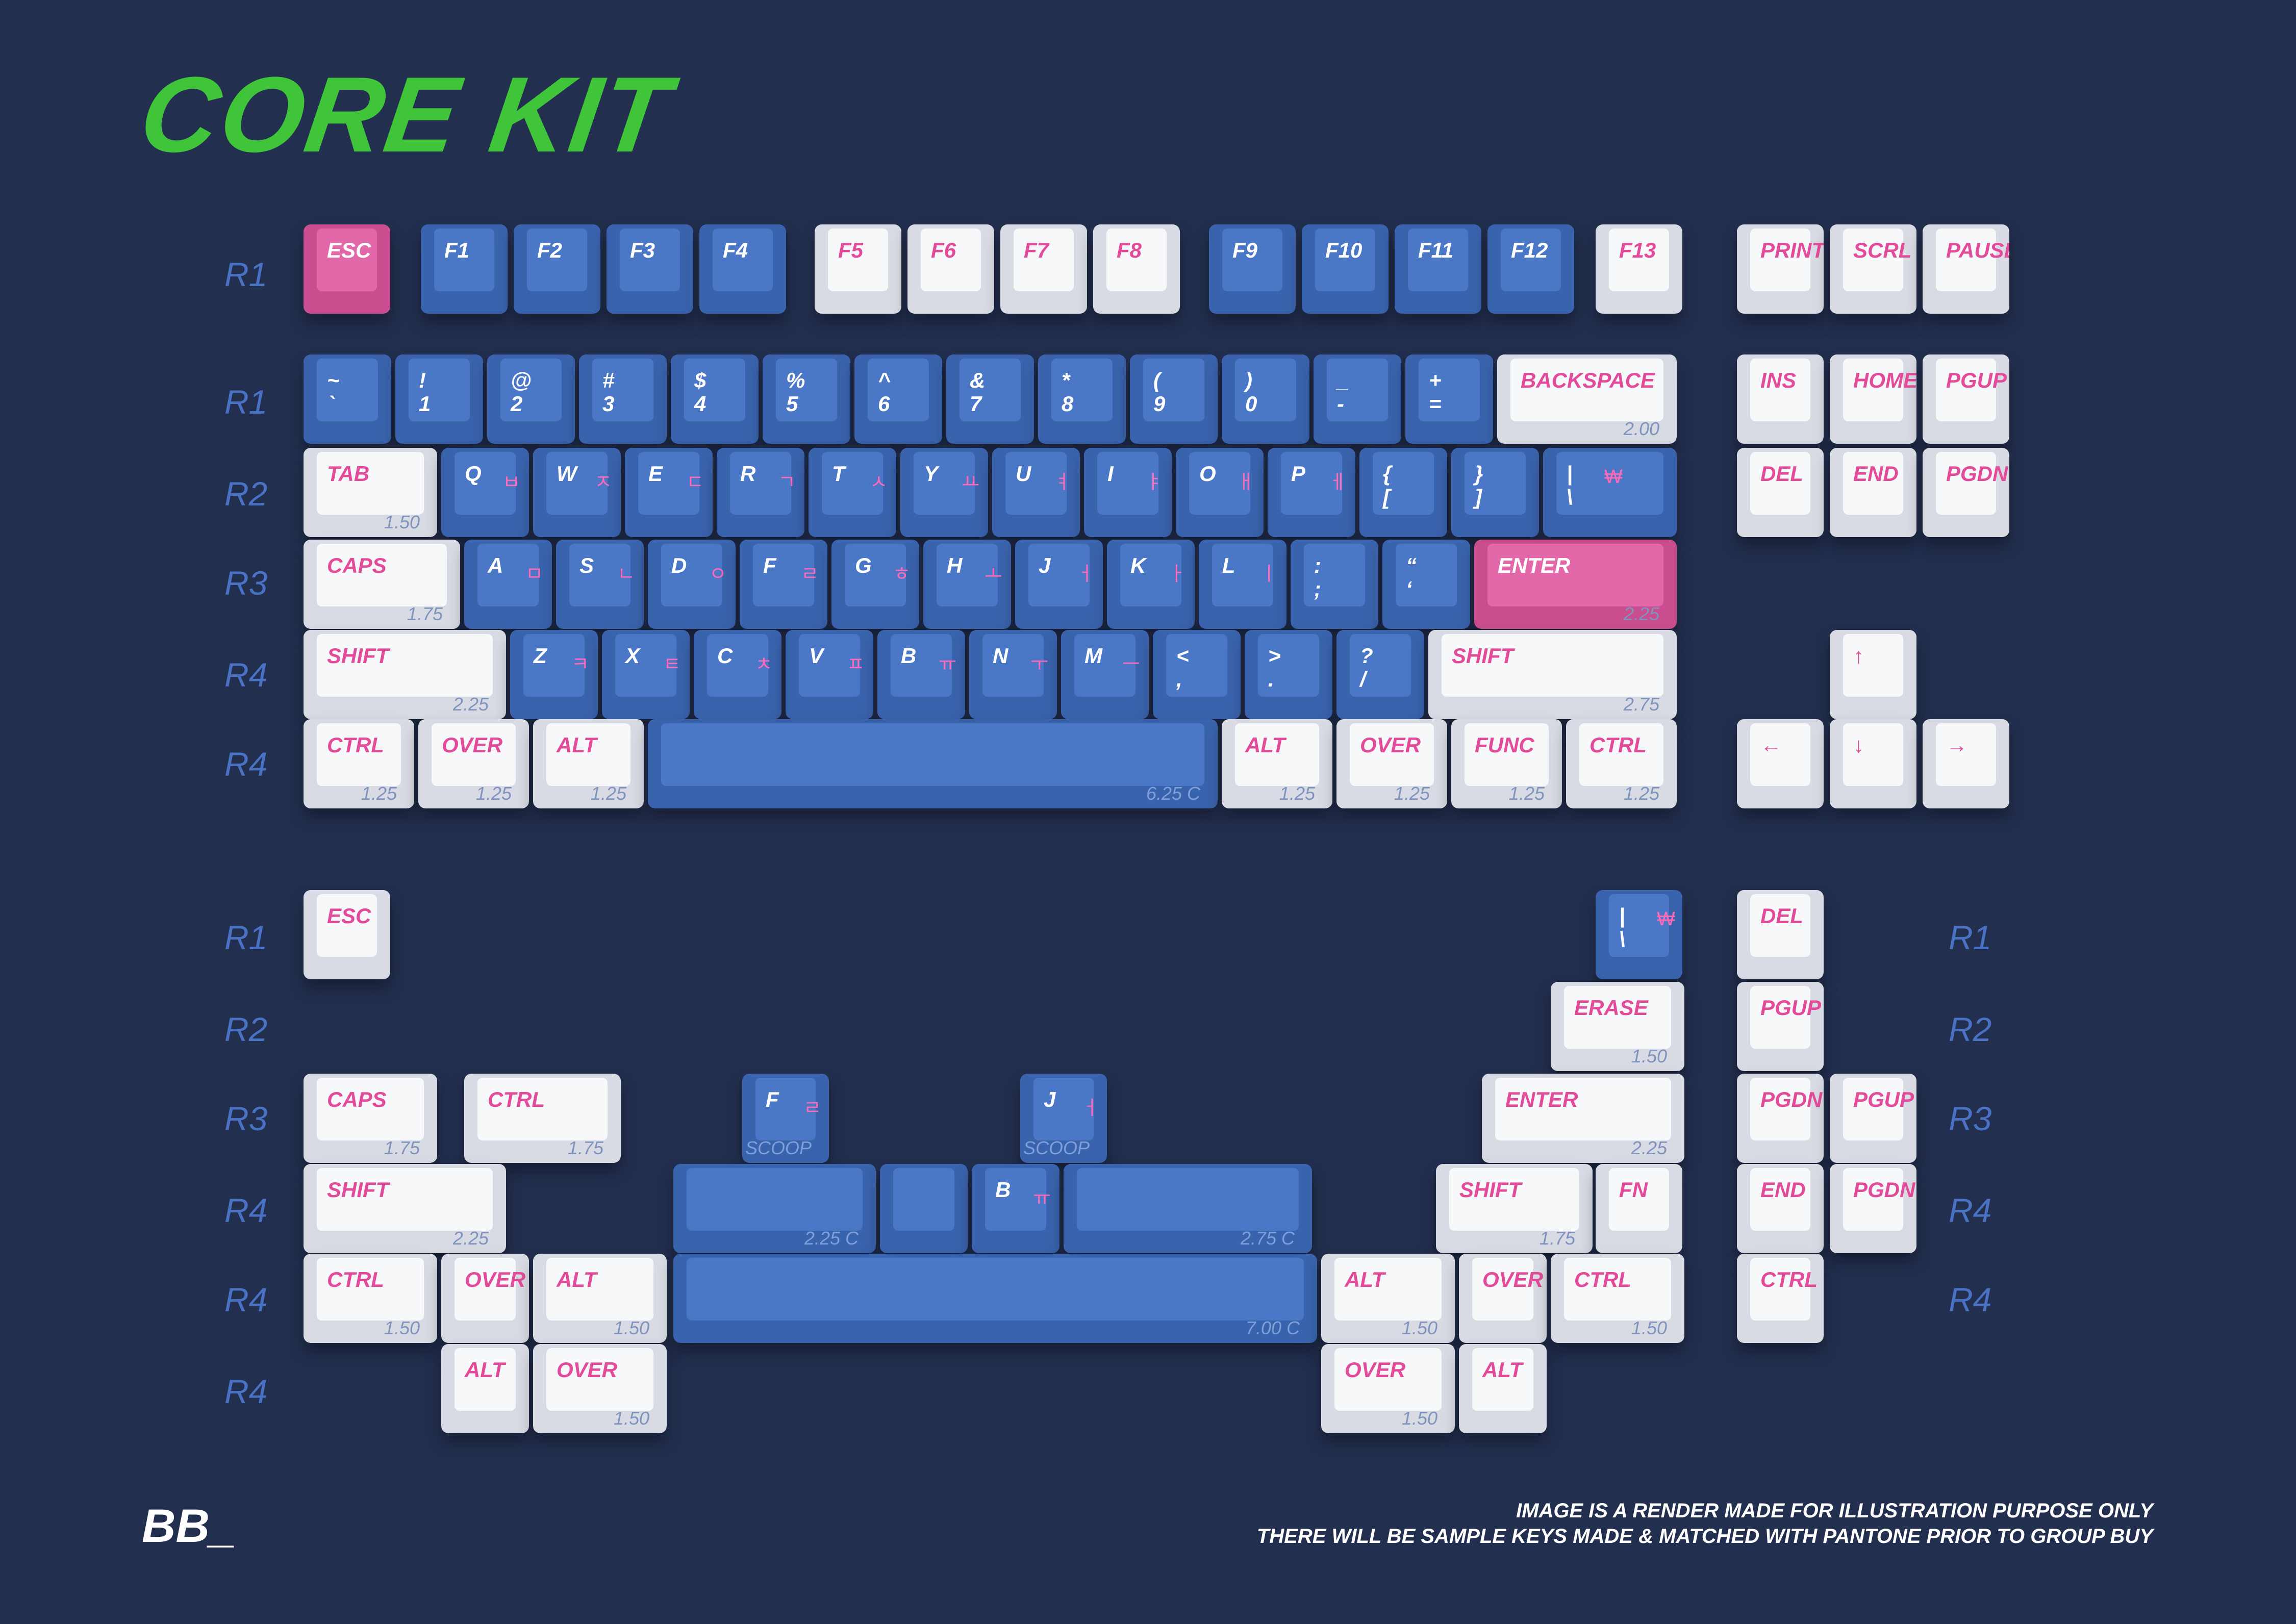 Image resolution: width=2296 pixels, height=1624 pixels. Describe the element at coordinates (246, 583) in the screenshot. I see `row-label-r3: R3` at that location.